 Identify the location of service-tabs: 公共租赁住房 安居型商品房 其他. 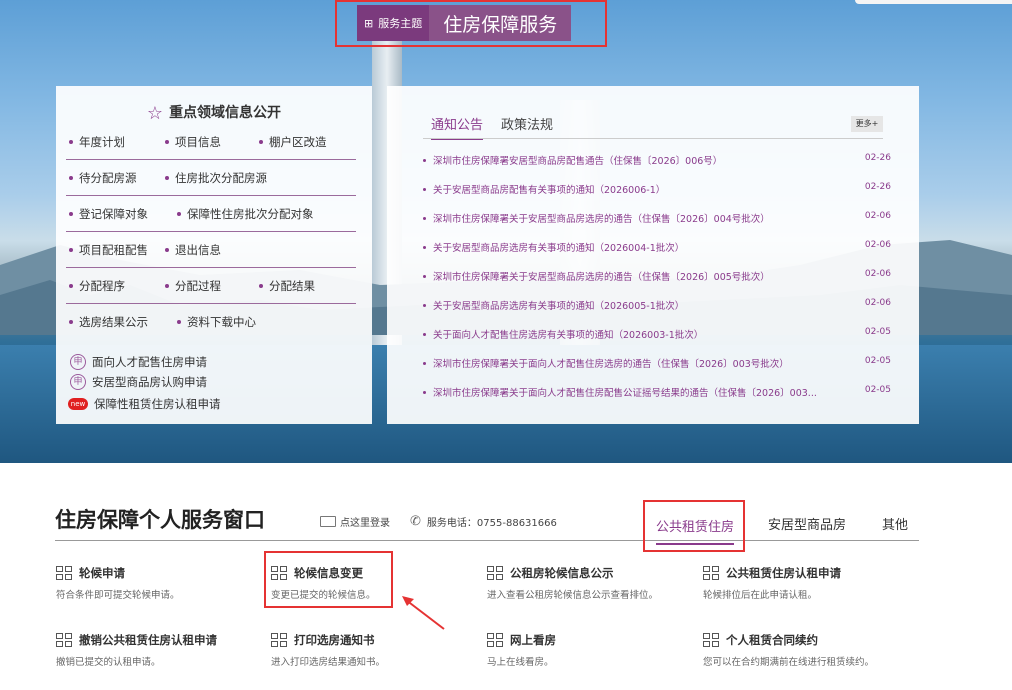
(781, 526).